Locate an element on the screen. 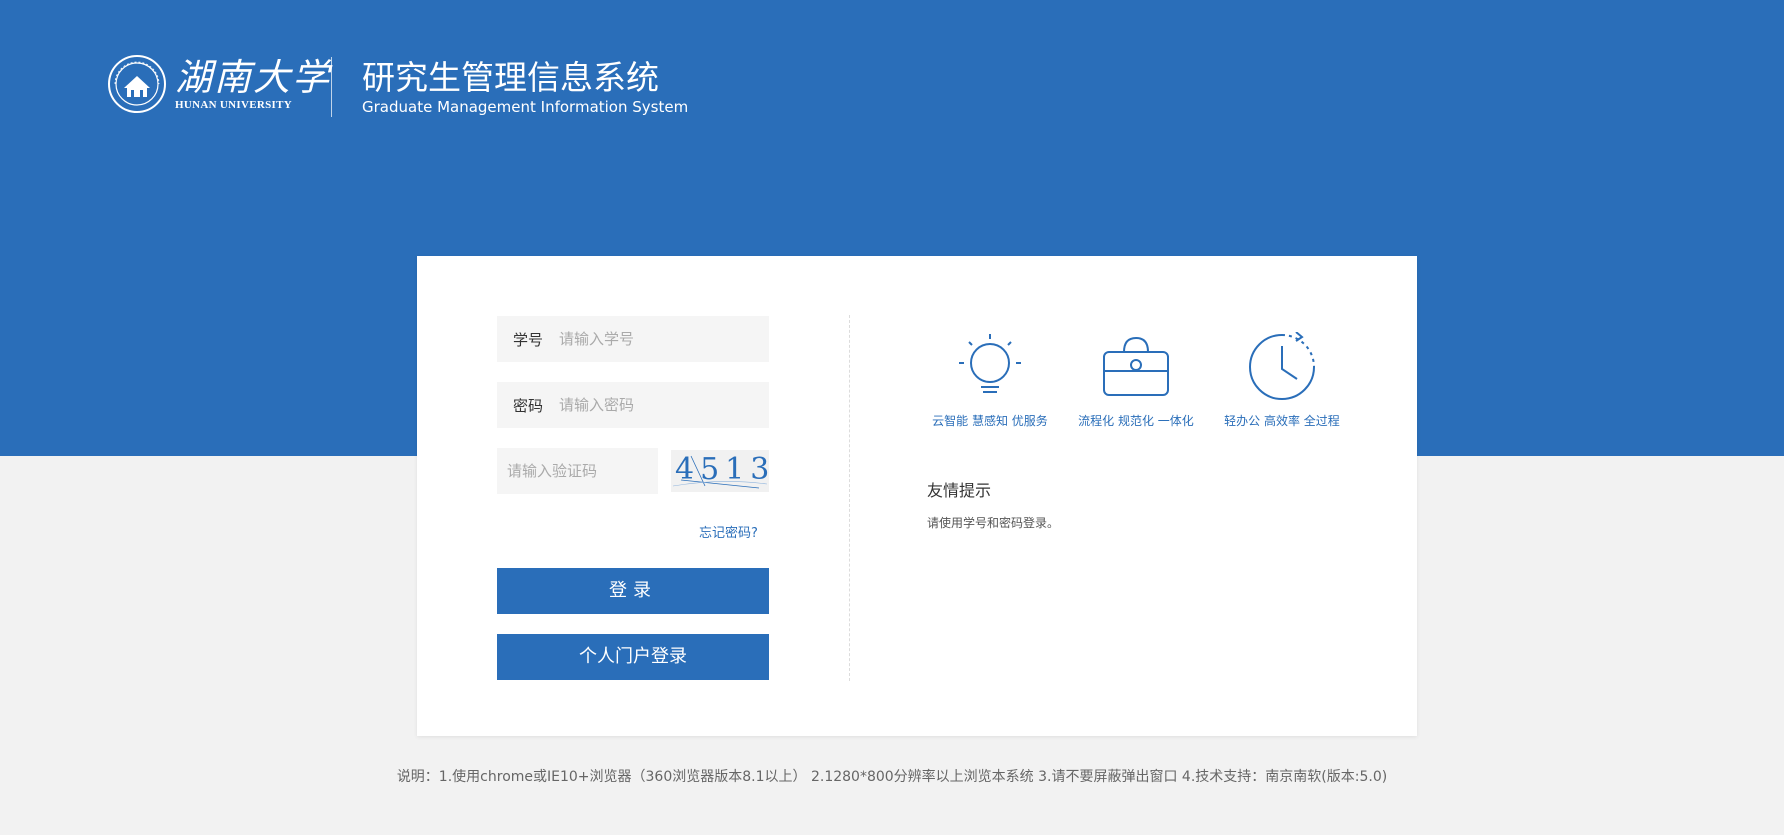  captcha-code: 4513 is located at coordinates (725, 469).